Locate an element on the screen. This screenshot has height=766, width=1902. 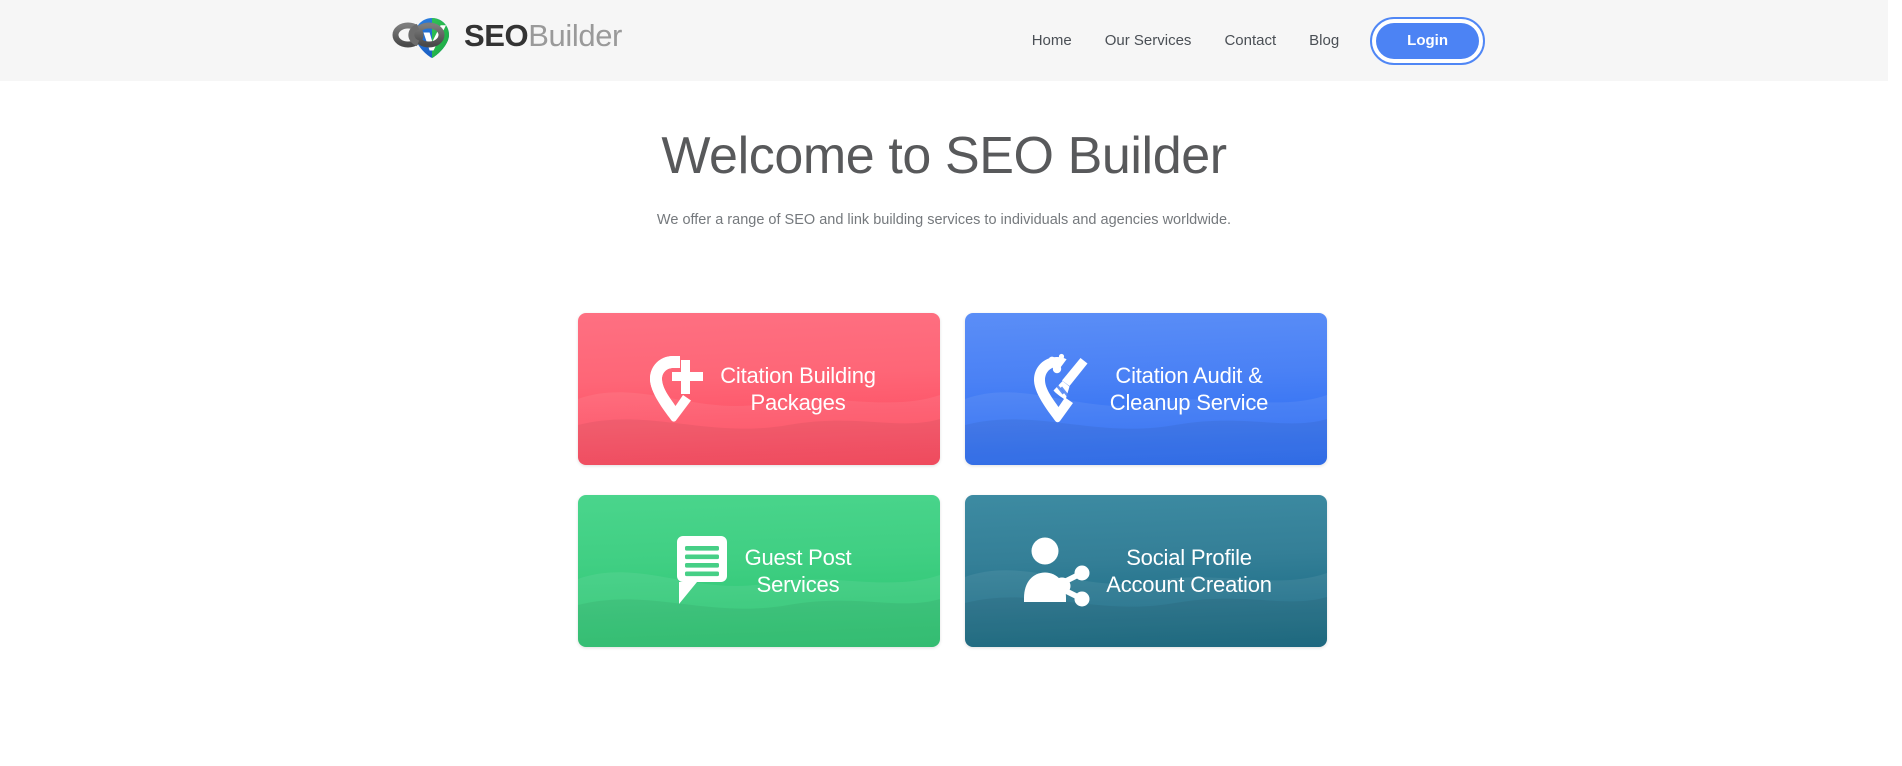
card-label: Social Profile Account Creation is located at coordinates (1189, 571).